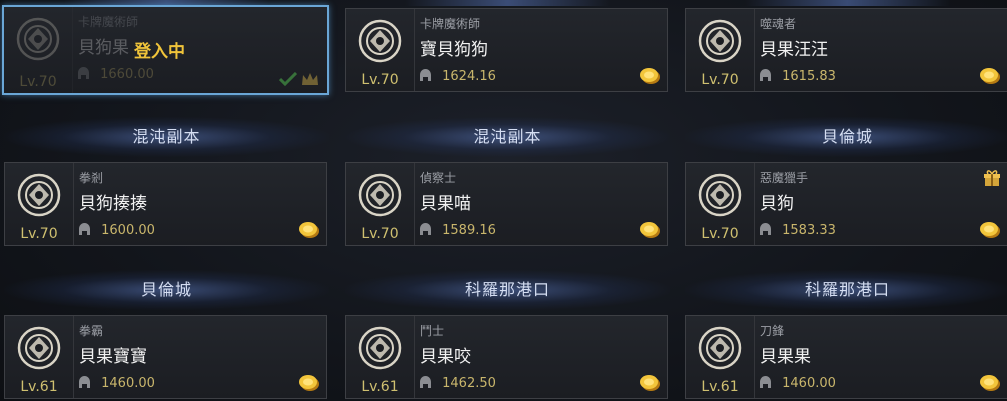 Image resolution: width=1007 pixels, height=401 pixels. Describe the element at coordinates (39, 195) in the screenshot. I see `wardancer-fist-icon` at that location.